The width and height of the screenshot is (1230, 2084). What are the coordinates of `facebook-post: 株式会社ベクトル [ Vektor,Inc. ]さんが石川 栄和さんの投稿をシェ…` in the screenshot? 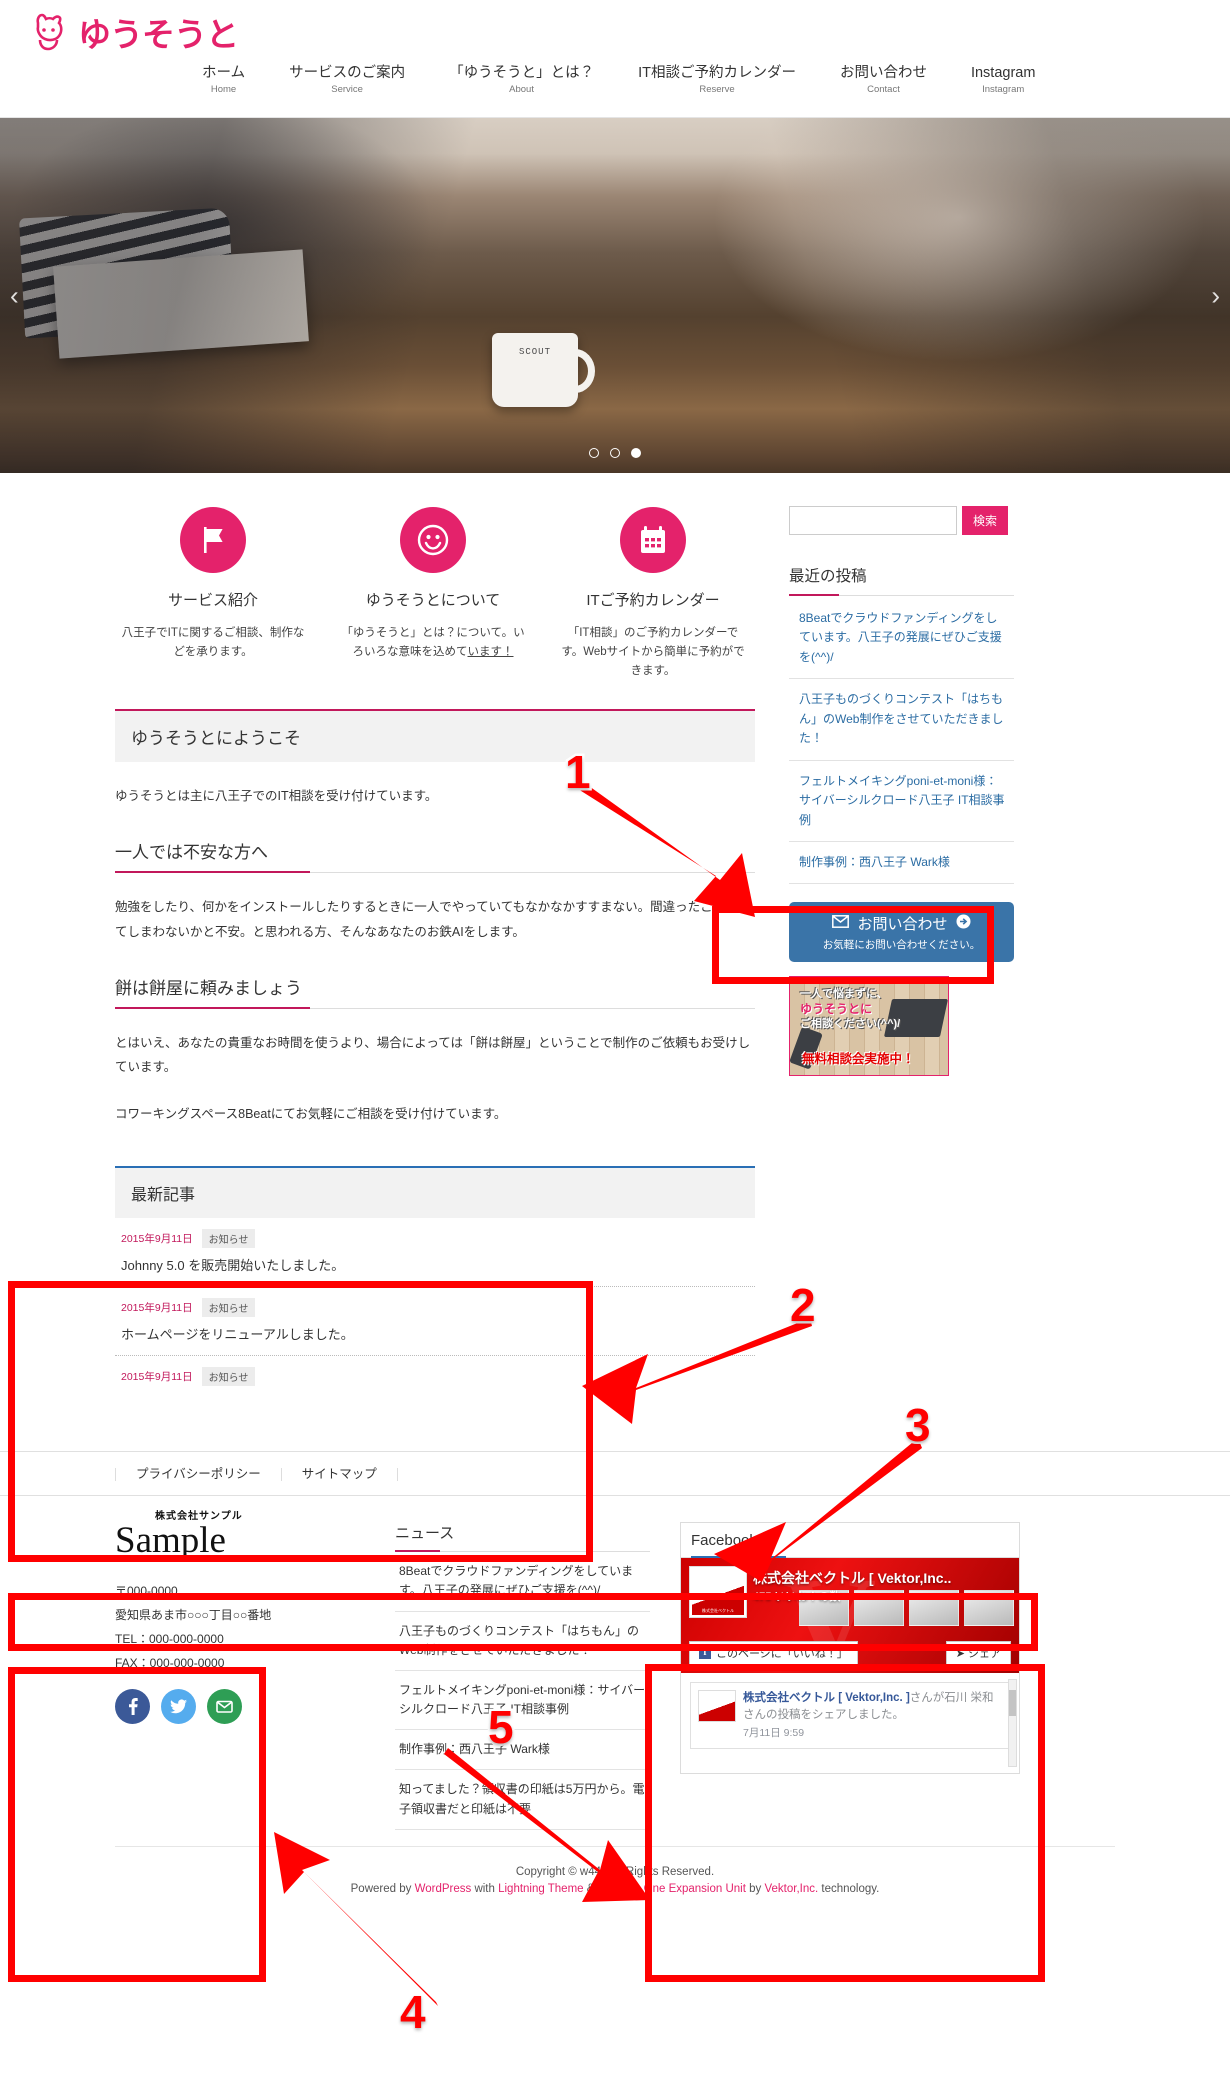 It's located at (850, 1715).